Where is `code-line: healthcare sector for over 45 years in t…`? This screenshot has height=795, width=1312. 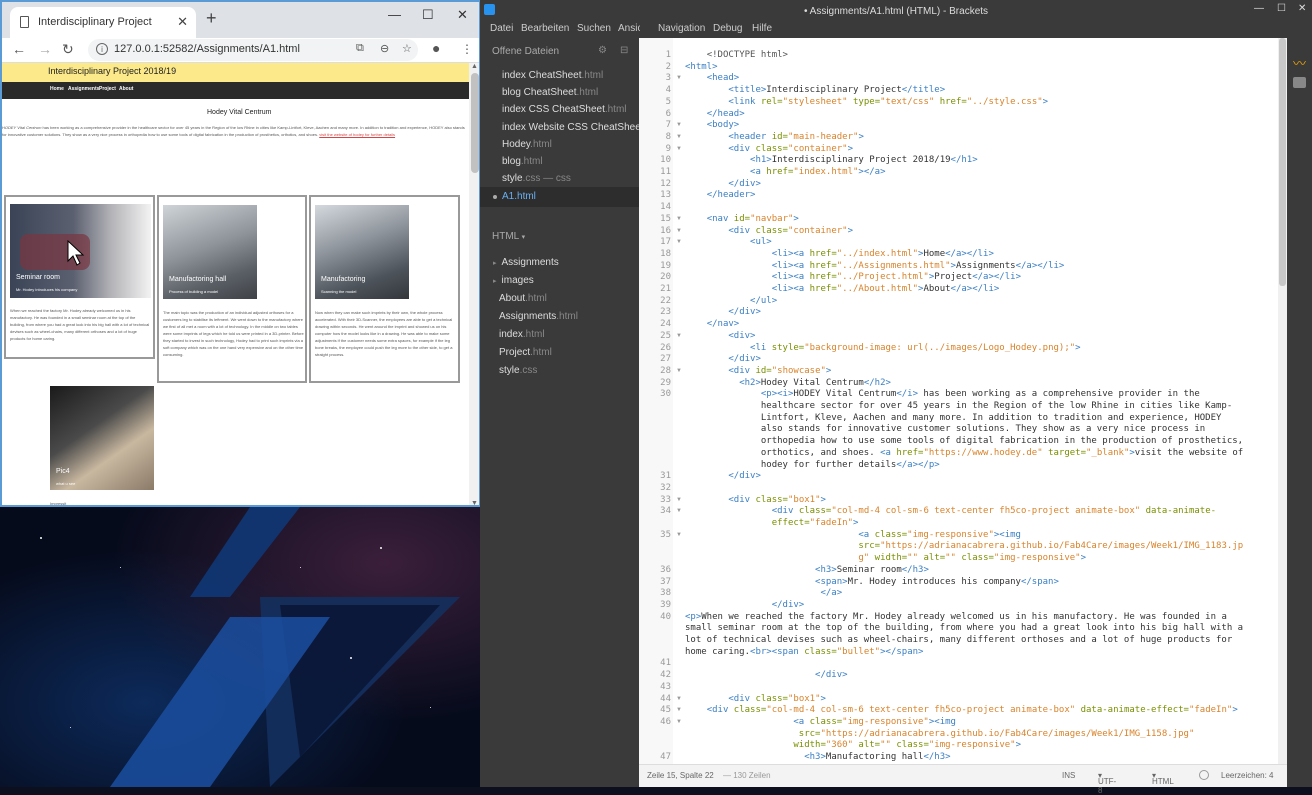
code-line: healthcare sector for over 45 years in t… is located at coordinates (958, 406).